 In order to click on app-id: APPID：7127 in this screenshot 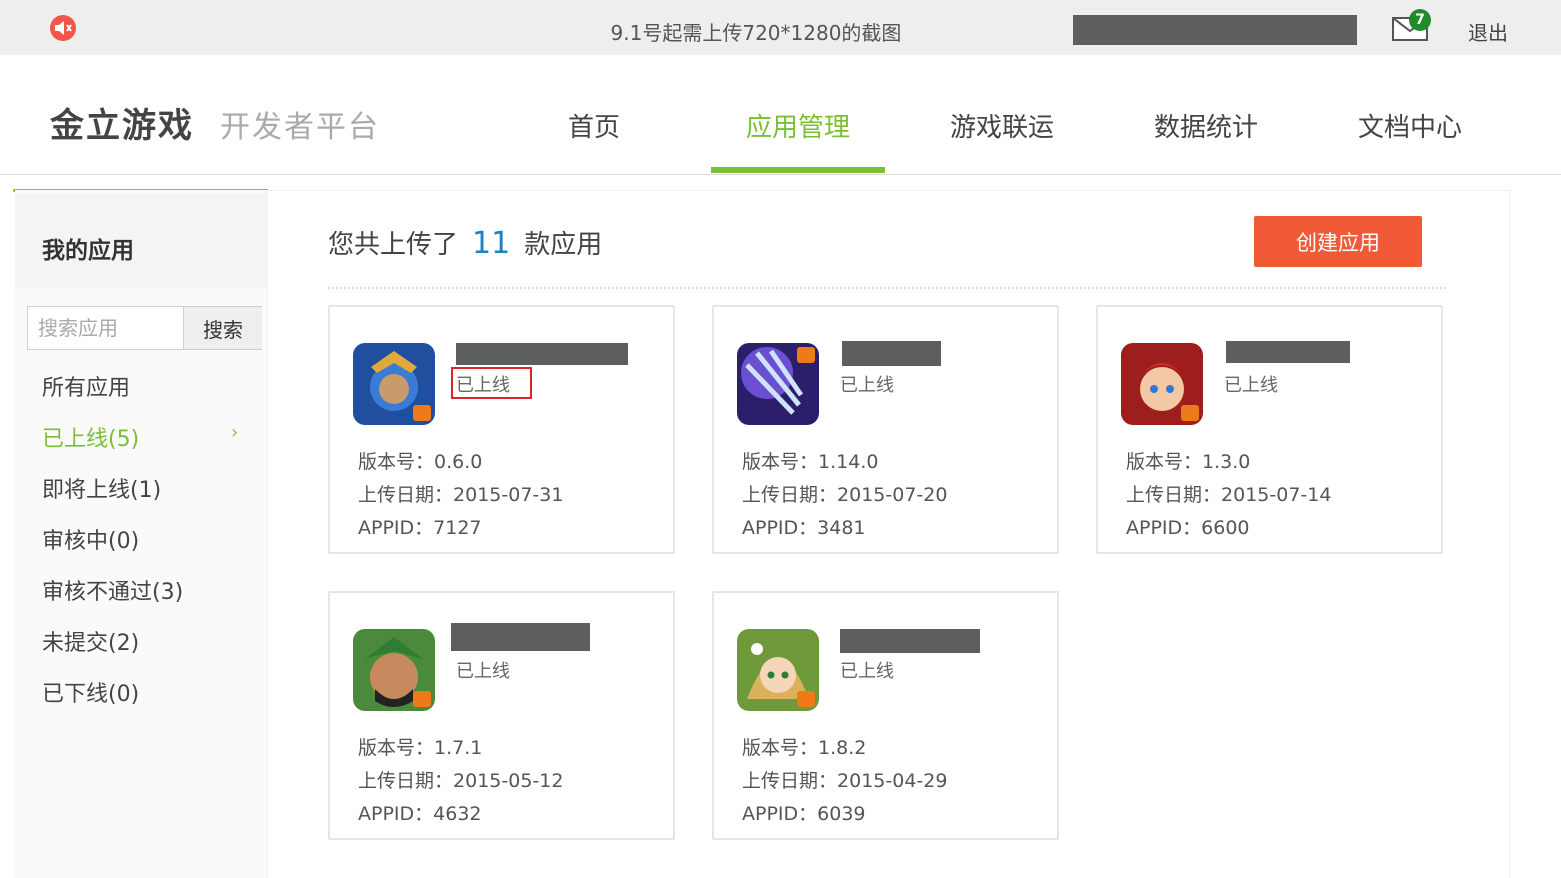, I will do `click(420, 528)`.